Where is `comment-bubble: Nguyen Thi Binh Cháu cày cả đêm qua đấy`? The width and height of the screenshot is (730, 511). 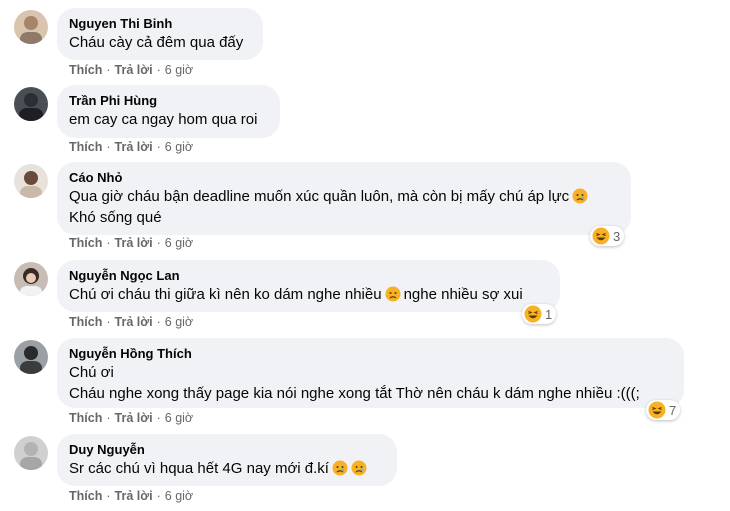 comment-bubble: Nguyen Thi Binh Cháu cày cả đêm qua đấy is located at coordinates (160, 34).